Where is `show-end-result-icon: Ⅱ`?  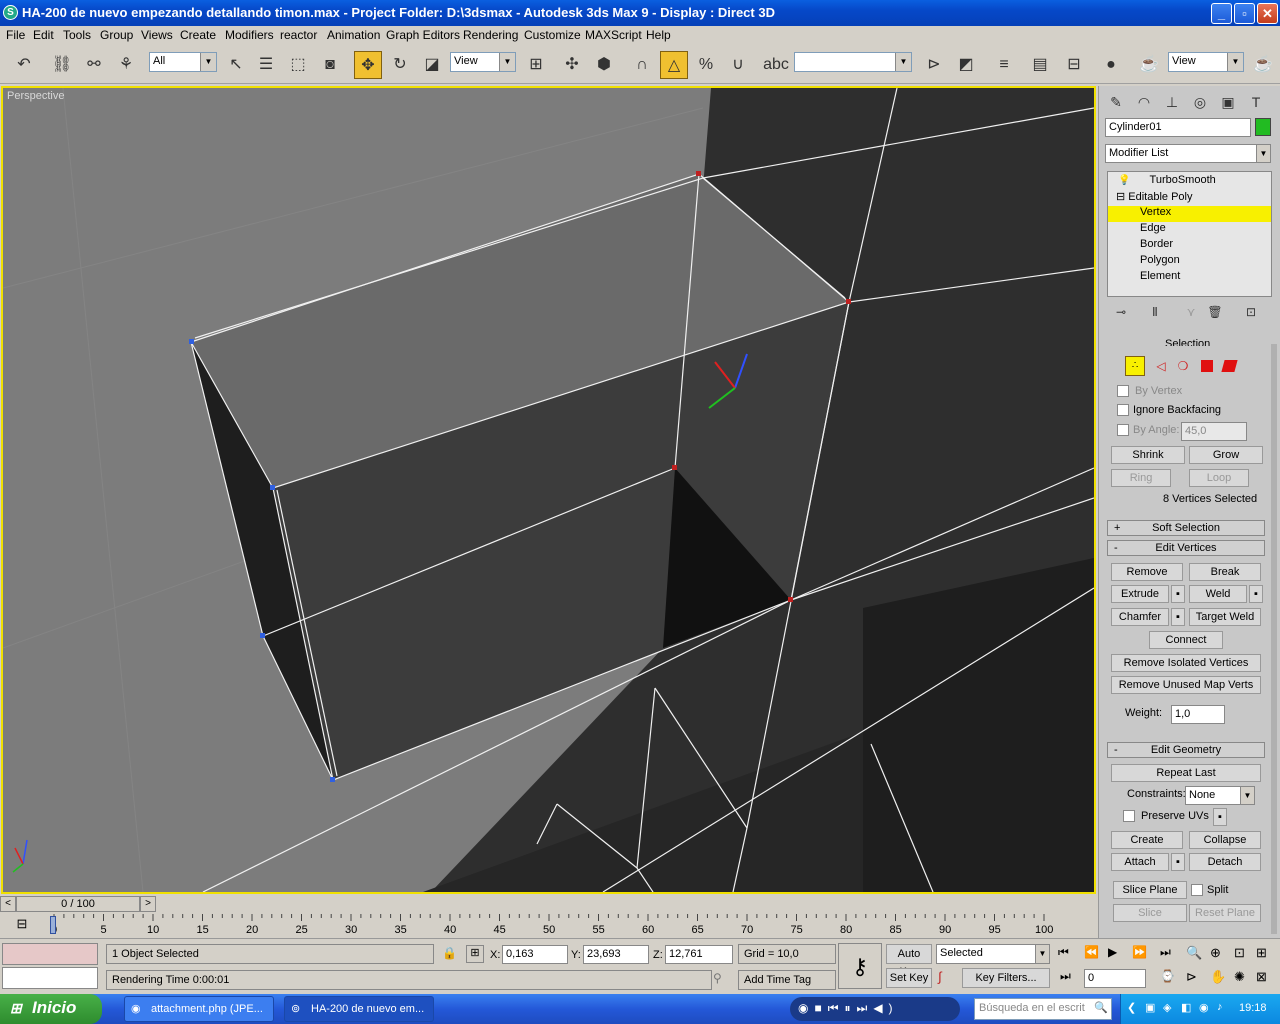
show-end-result-icon: Ⅱ is located at coordinates (1155, 312).